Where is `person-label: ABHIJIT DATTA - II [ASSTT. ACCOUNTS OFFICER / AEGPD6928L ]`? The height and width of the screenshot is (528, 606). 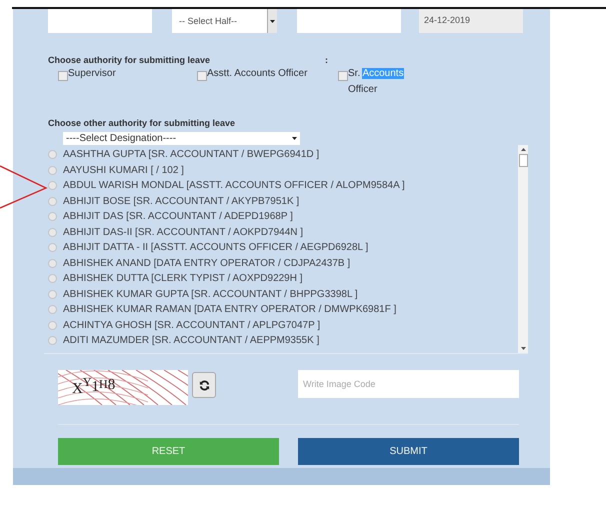 person-label: ABHIJIT DATTA - II [ASSTT. ACCOUNTS OFFICER / AEGPD6928L ] is located at coordinates (215, 248).